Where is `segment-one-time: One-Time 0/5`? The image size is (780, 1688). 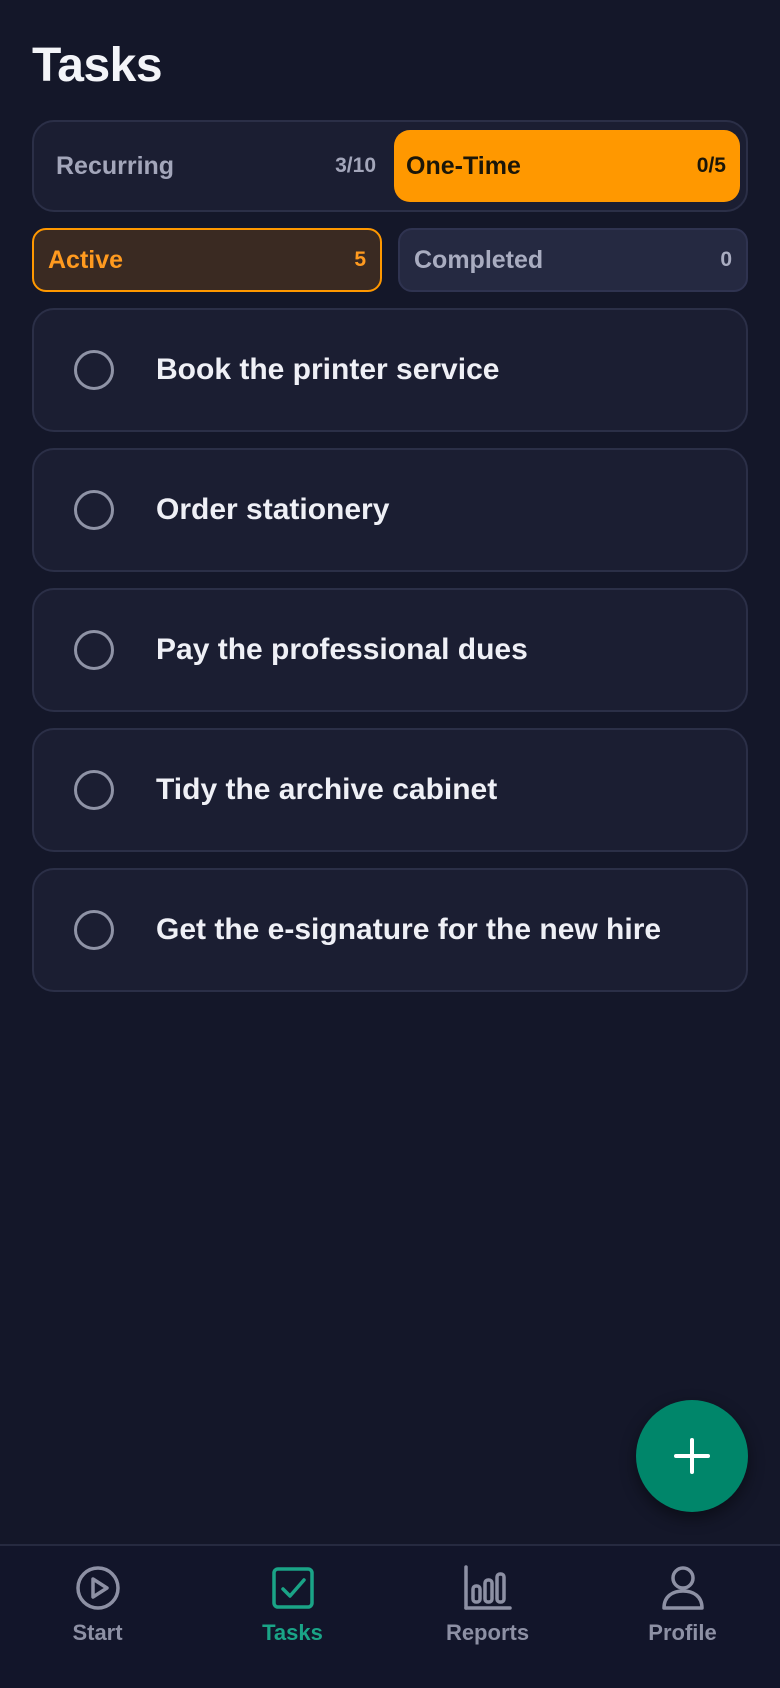 segment-one-time: One-Time 0/5 is located at coordinates (567, 166).